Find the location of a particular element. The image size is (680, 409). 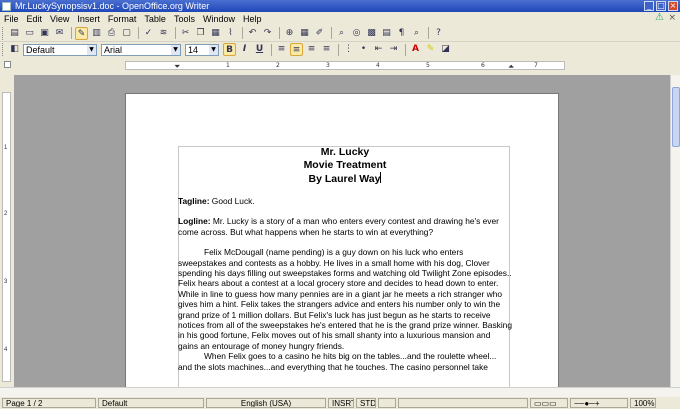

ruler-tick: 2 is located at coordinates (278, 65).